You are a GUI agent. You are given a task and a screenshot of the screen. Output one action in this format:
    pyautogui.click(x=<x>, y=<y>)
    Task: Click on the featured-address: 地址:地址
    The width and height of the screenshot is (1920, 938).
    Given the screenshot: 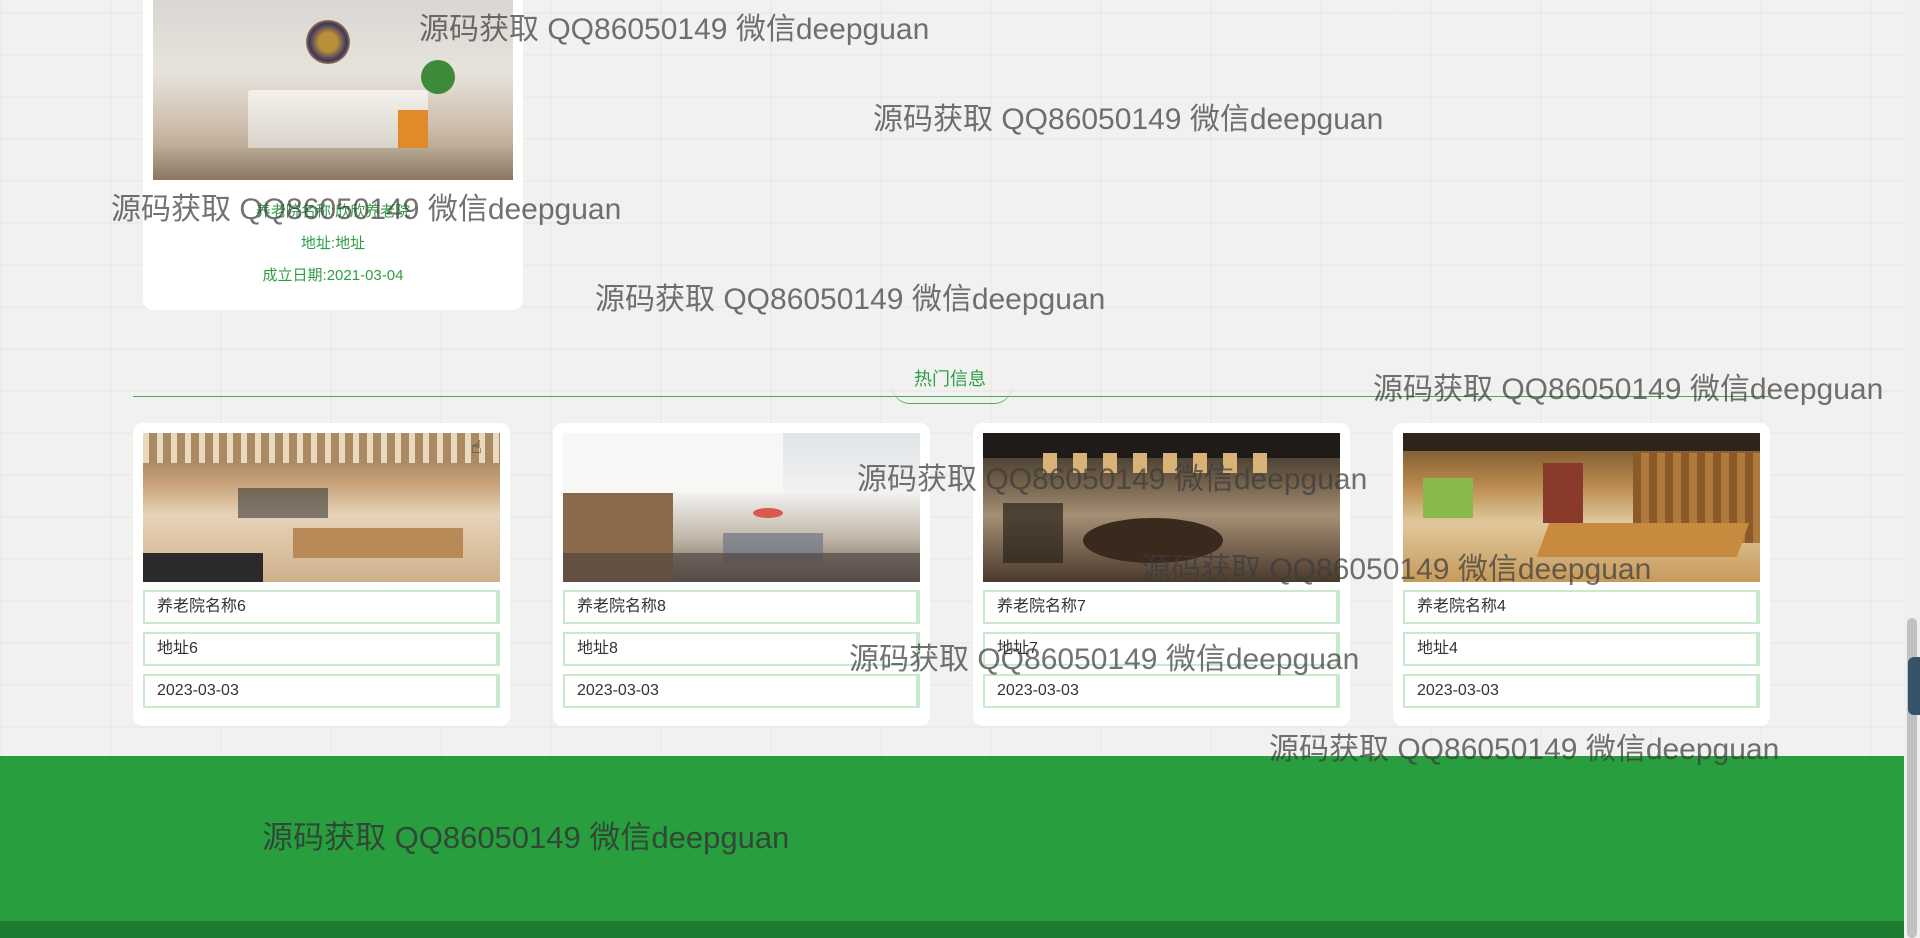 What is the action you would take?
    pyautogui.click(x=333, y=243)
    